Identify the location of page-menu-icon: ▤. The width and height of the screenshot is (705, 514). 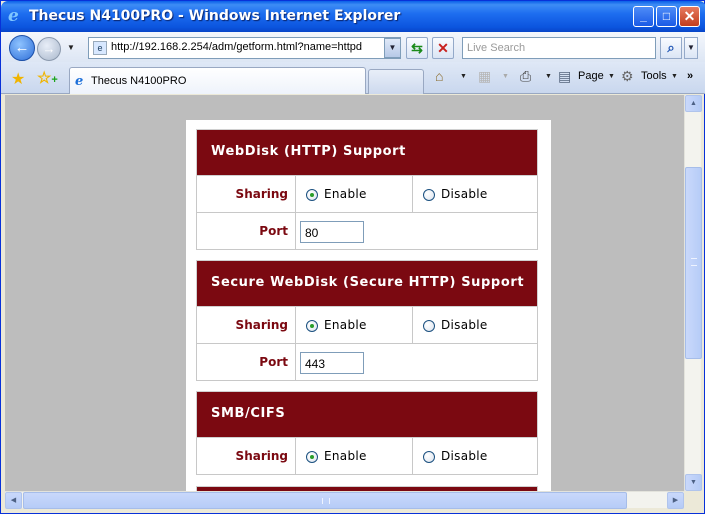
(564, 76).